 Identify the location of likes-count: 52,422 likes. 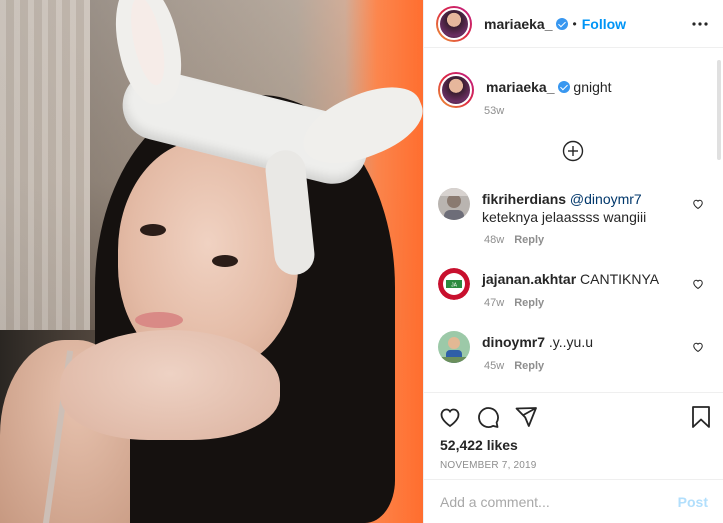
(479, 445).